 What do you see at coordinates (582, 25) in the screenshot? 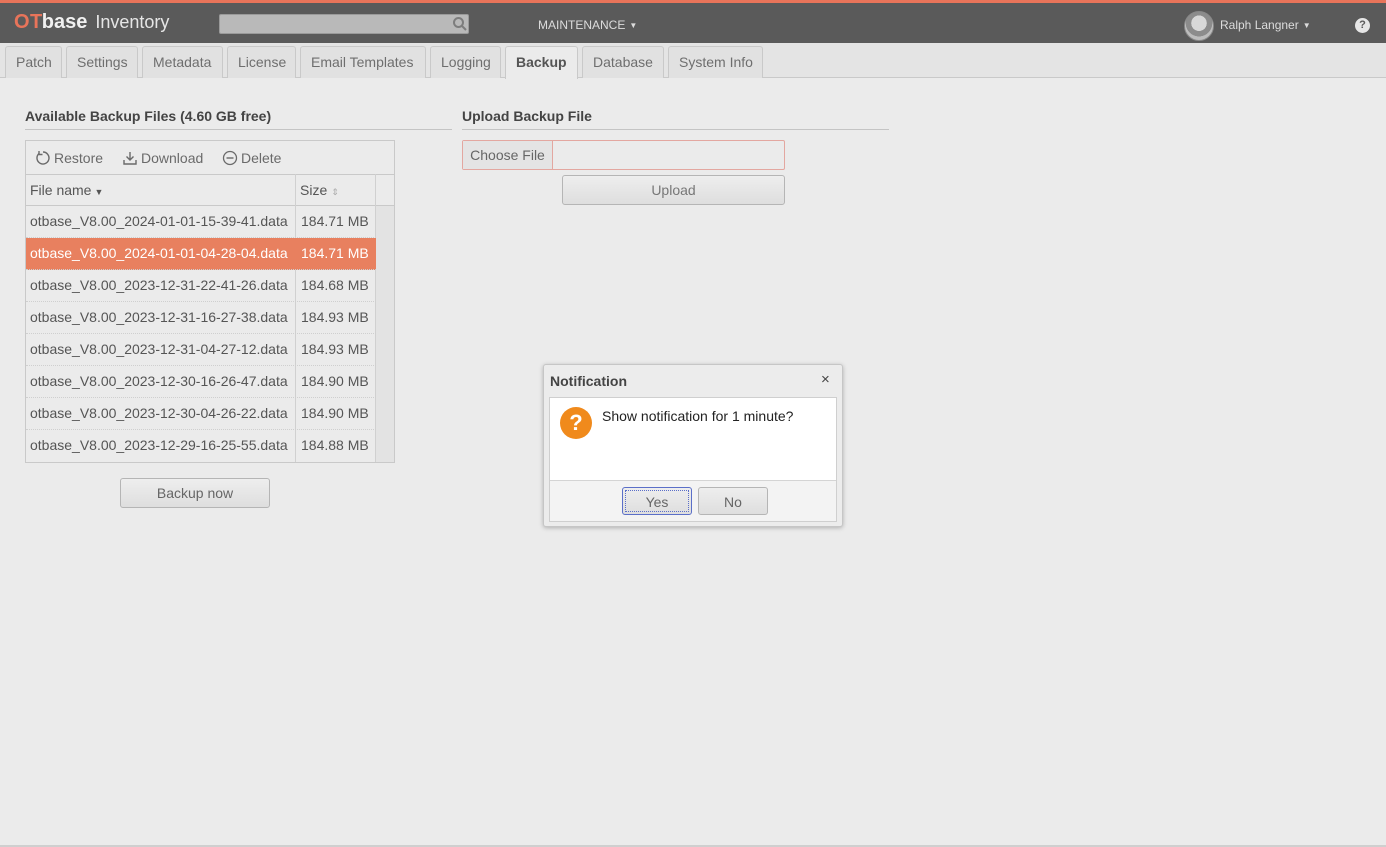
I see `maintenance-menu-label: MAINTENANCE` at bounding box center [582, 25].